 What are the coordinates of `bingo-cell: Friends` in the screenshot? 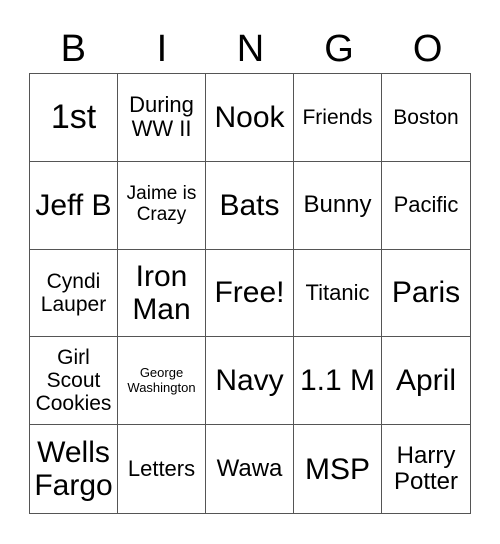 It's located at (338, 118).